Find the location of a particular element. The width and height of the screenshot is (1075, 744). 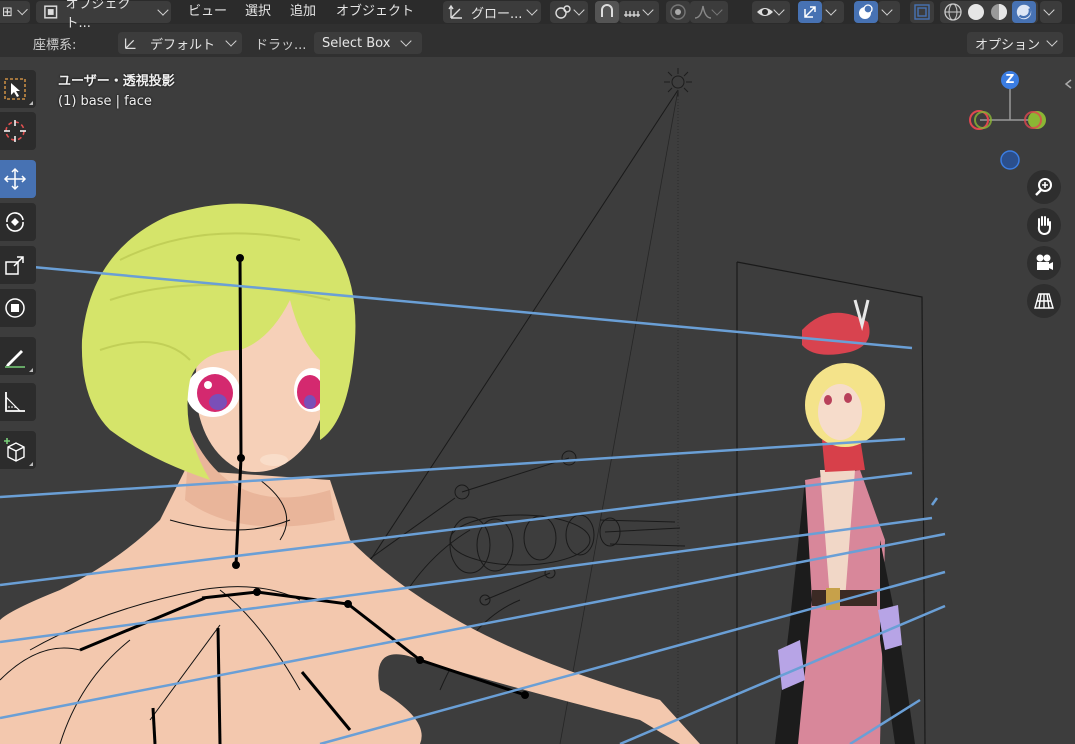

object-mode-icon is located at coordinates (51, 12).